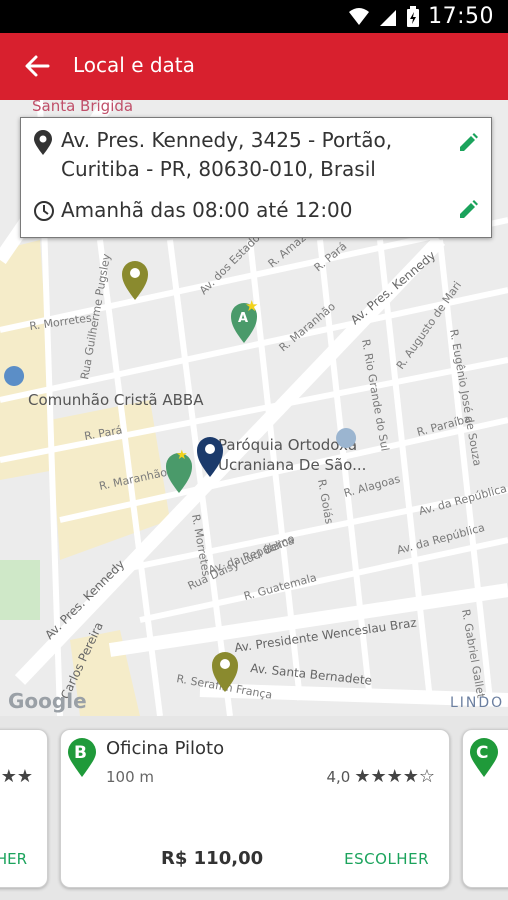 This screenshot has height=900, width=508. I want to click on battery-icon, so click(413, 16).